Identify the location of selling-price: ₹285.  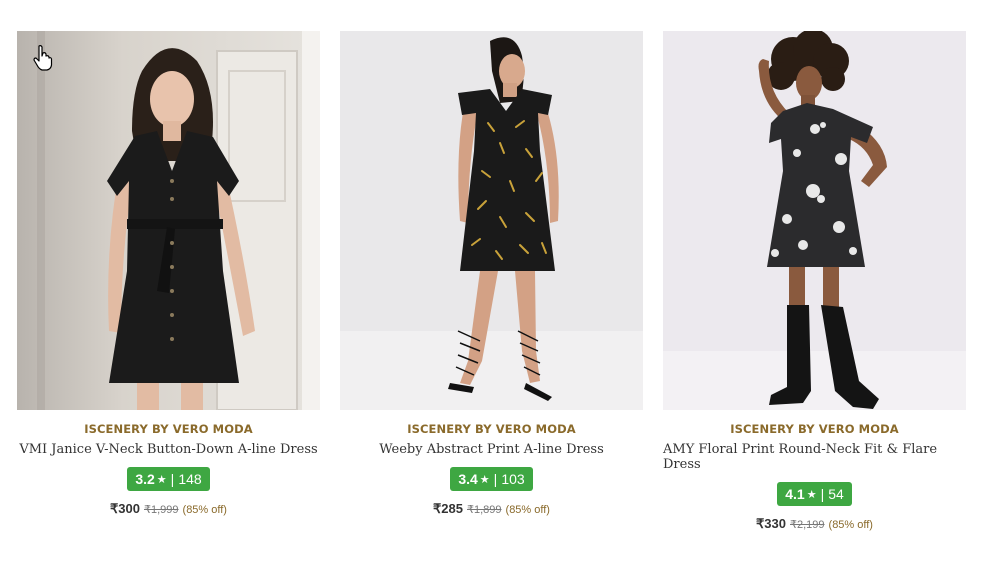
(448, 508).